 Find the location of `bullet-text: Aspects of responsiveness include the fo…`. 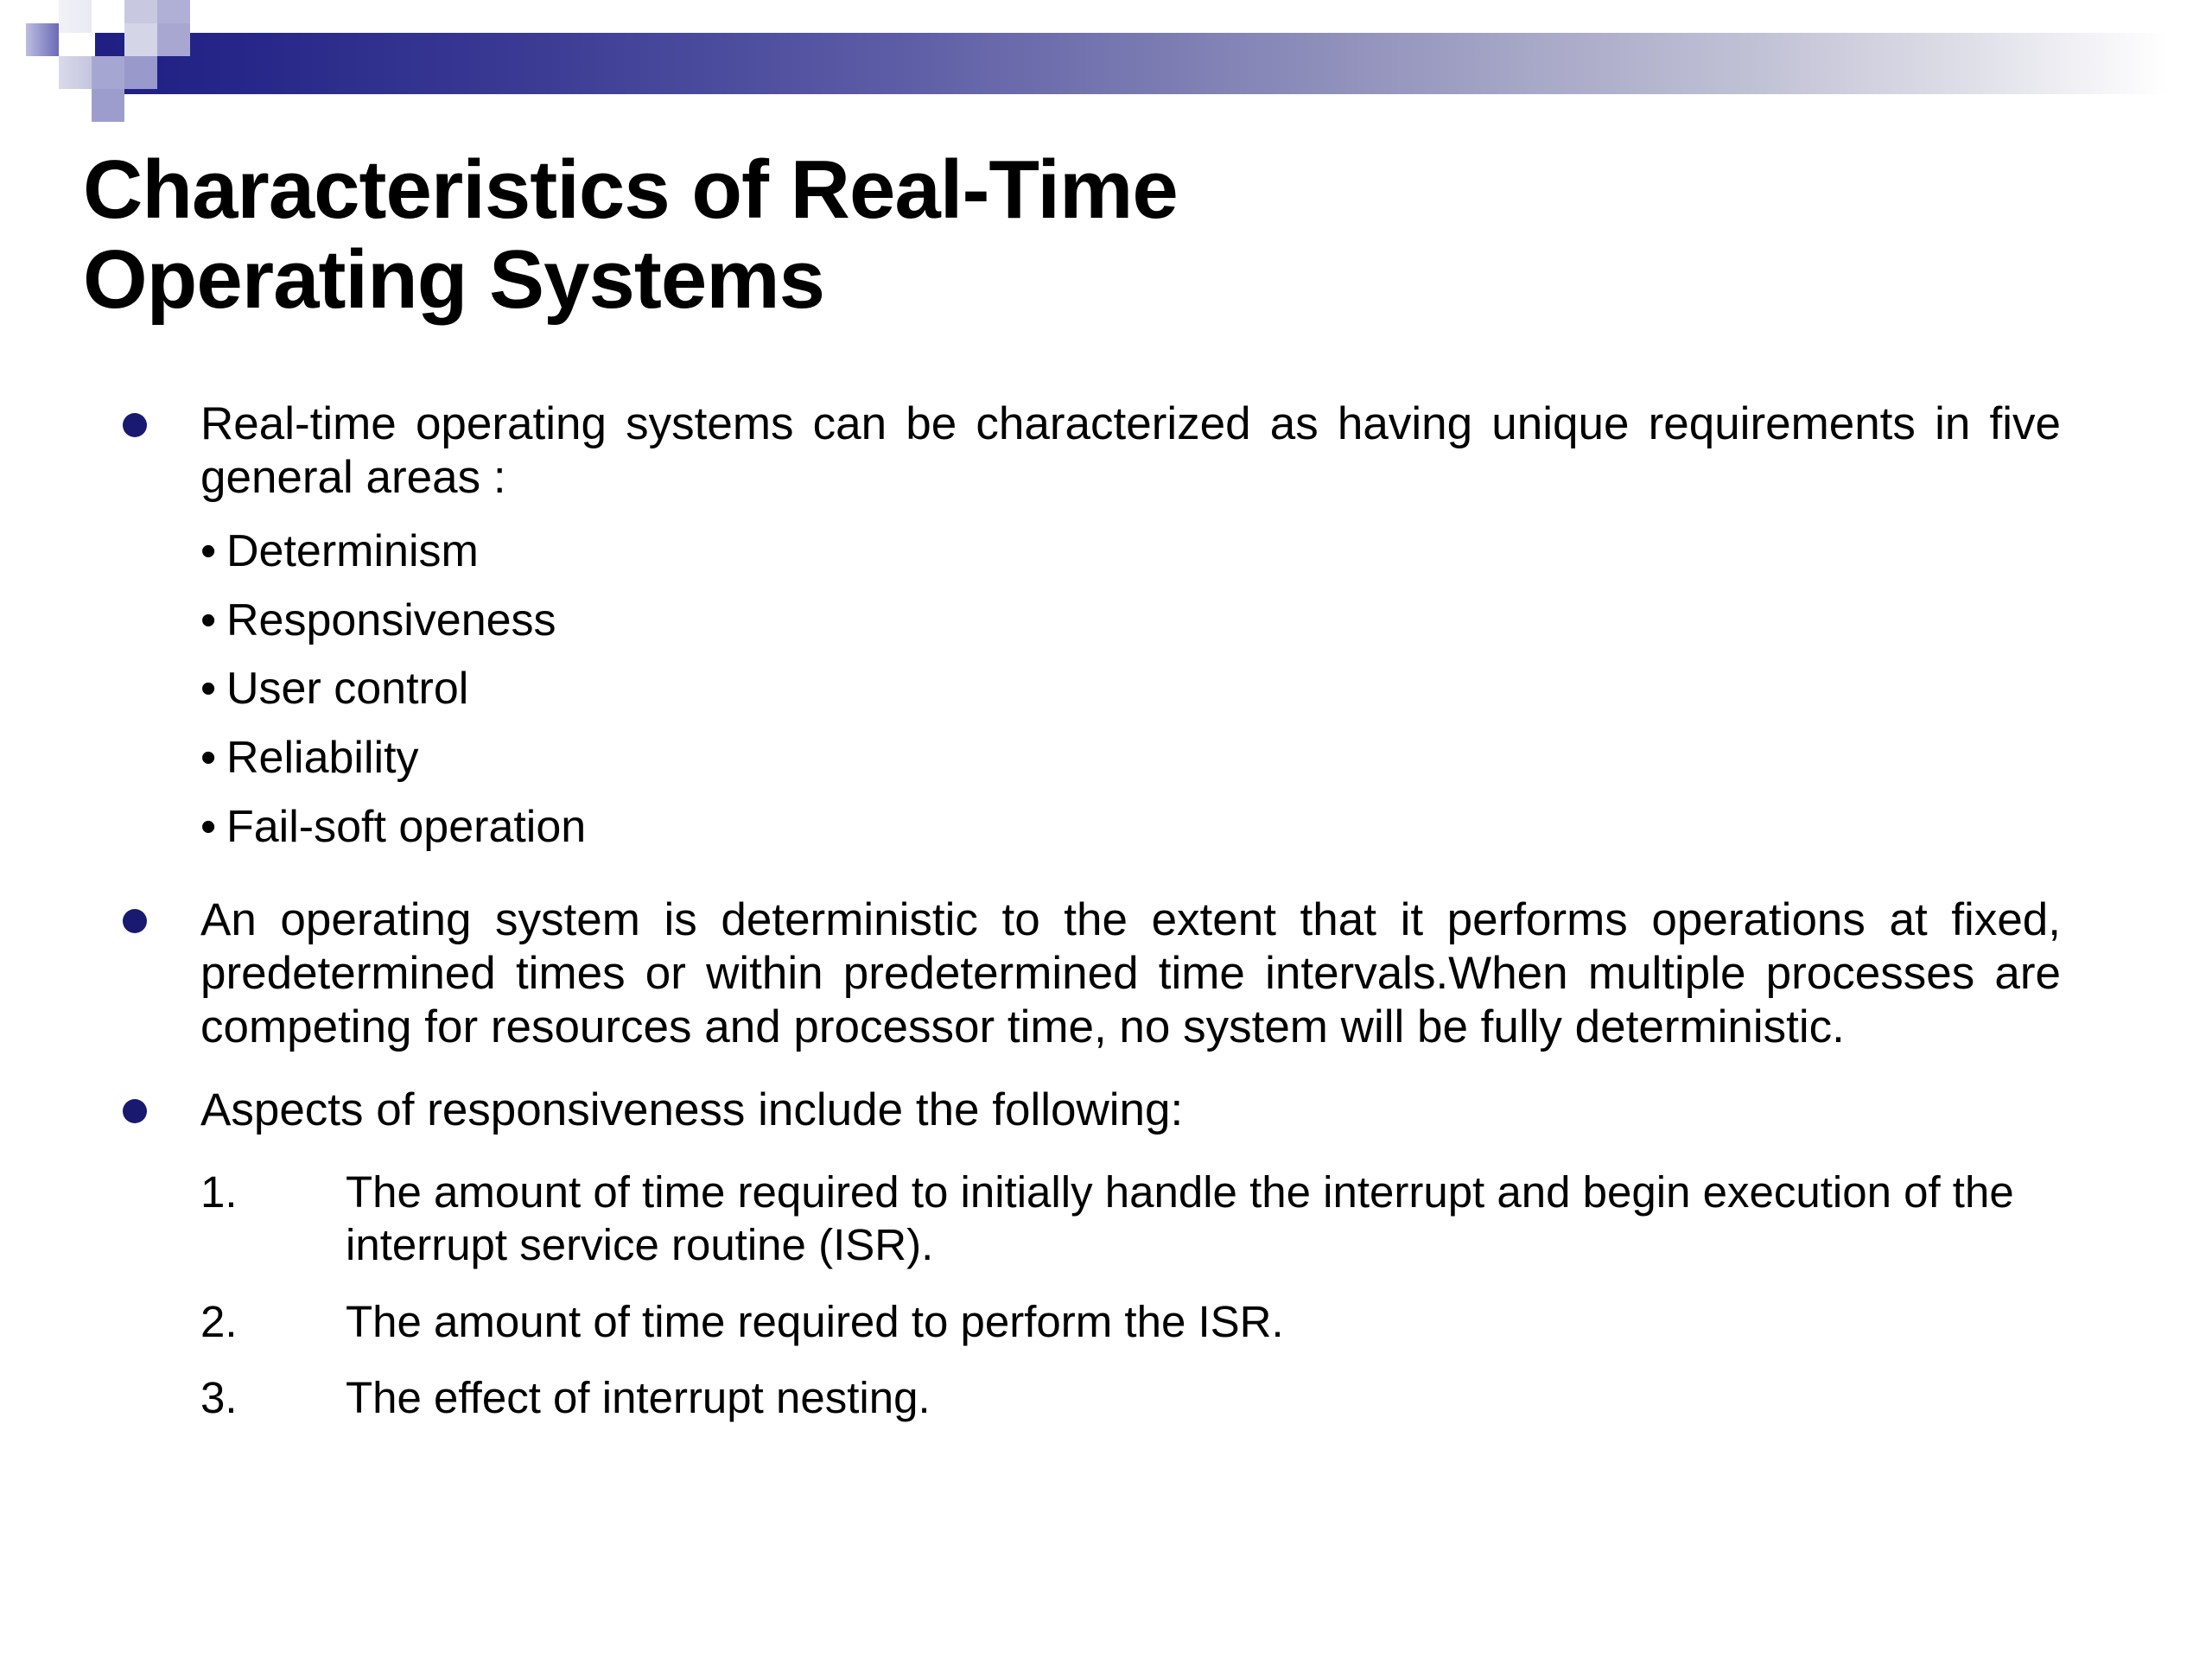

bullet-text: Aspects of responsiveness include the fo… is located at coordinates (692, 1110).